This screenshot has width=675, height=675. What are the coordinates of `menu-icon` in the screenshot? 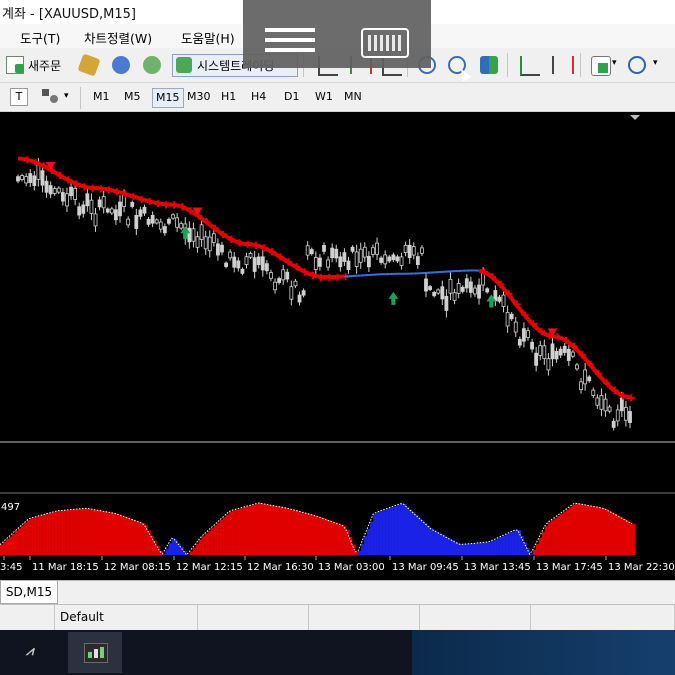 It's located at (290, 30).